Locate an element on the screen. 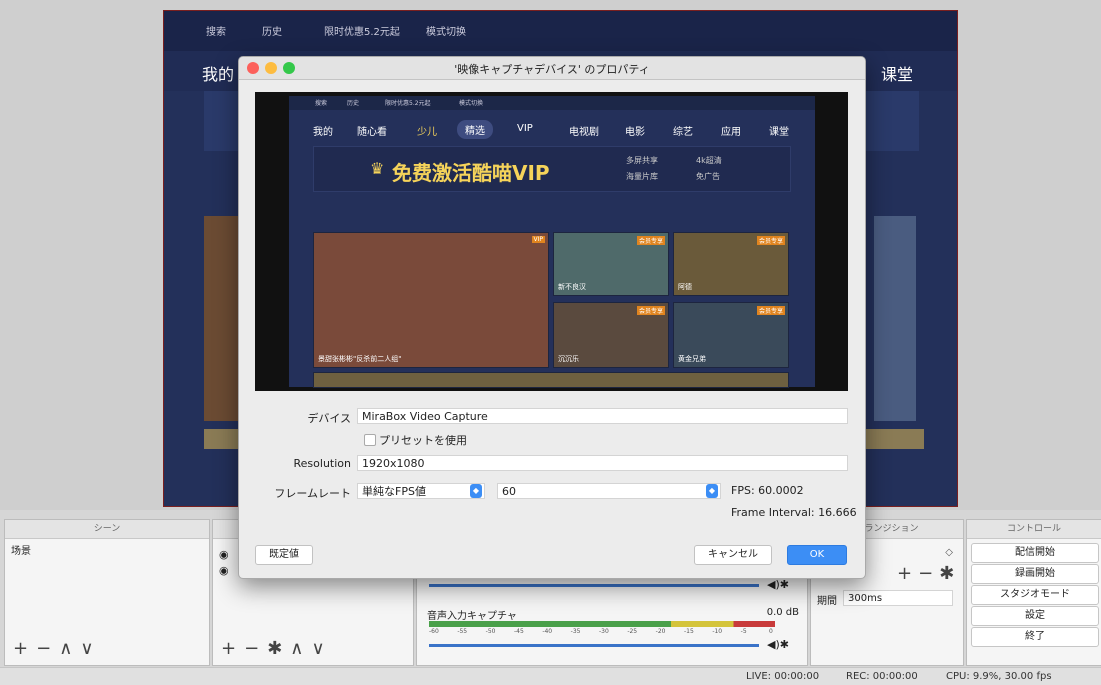  transition-select-stepper: ◇ is located at coordinates (949, 552).